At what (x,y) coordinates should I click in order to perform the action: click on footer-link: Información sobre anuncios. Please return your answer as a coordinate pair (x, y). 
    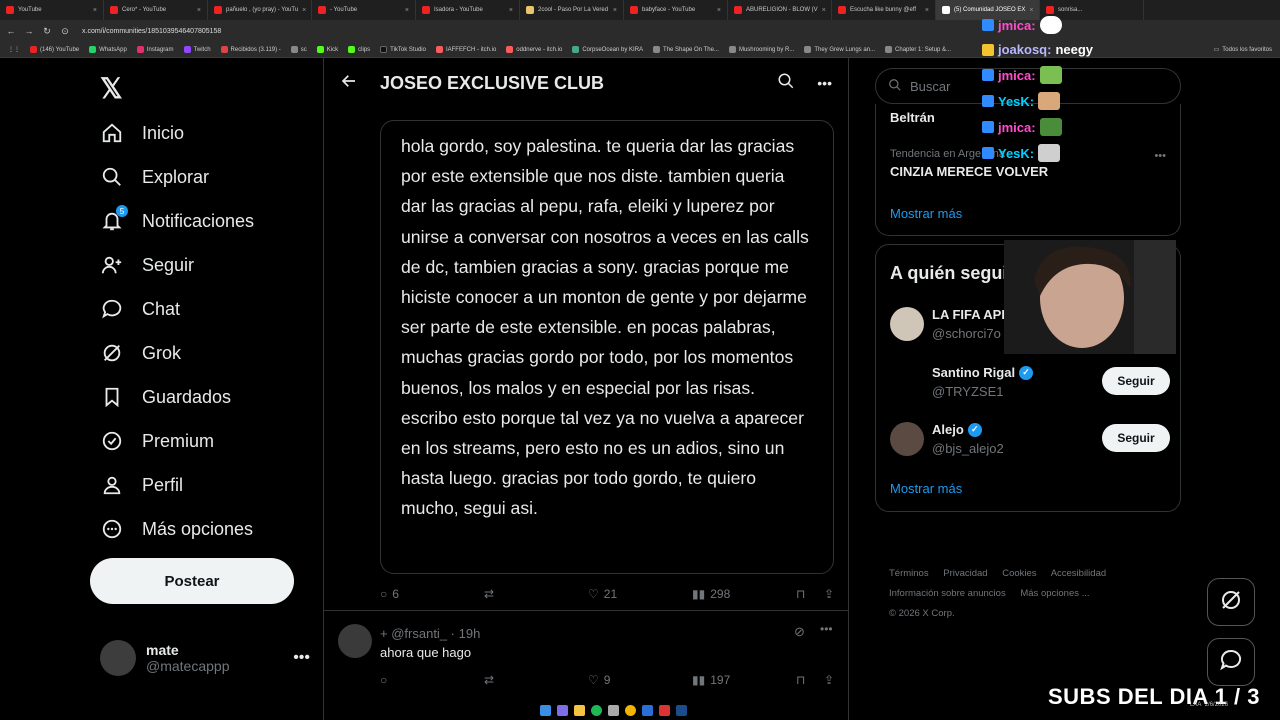
    Looking at the image, I should click on (947, 593).